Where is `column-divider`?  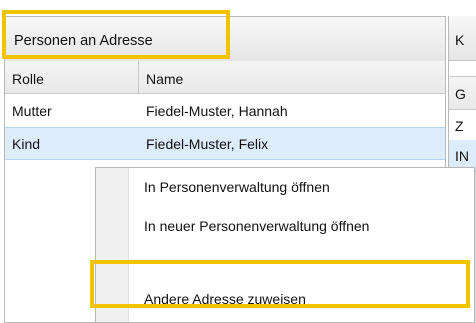 column-divider is located at coordinates (138, 77).